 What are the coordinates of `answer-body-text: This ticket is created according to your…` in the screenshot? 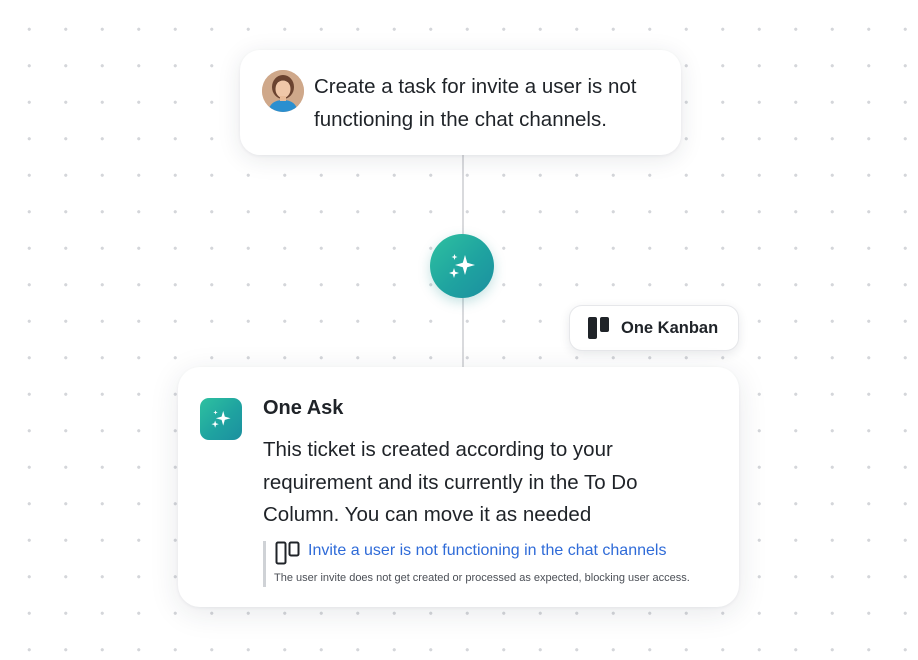 It's located at (450, 482).